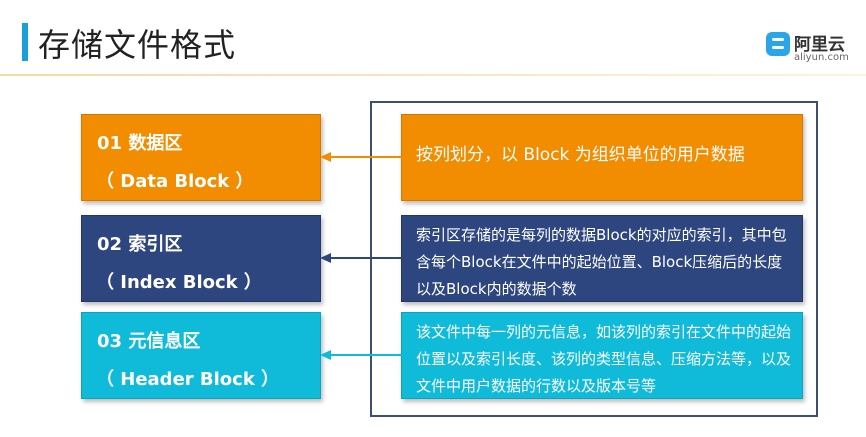  I want to click on index-block-title: 02 索引区, so click(140, 244).